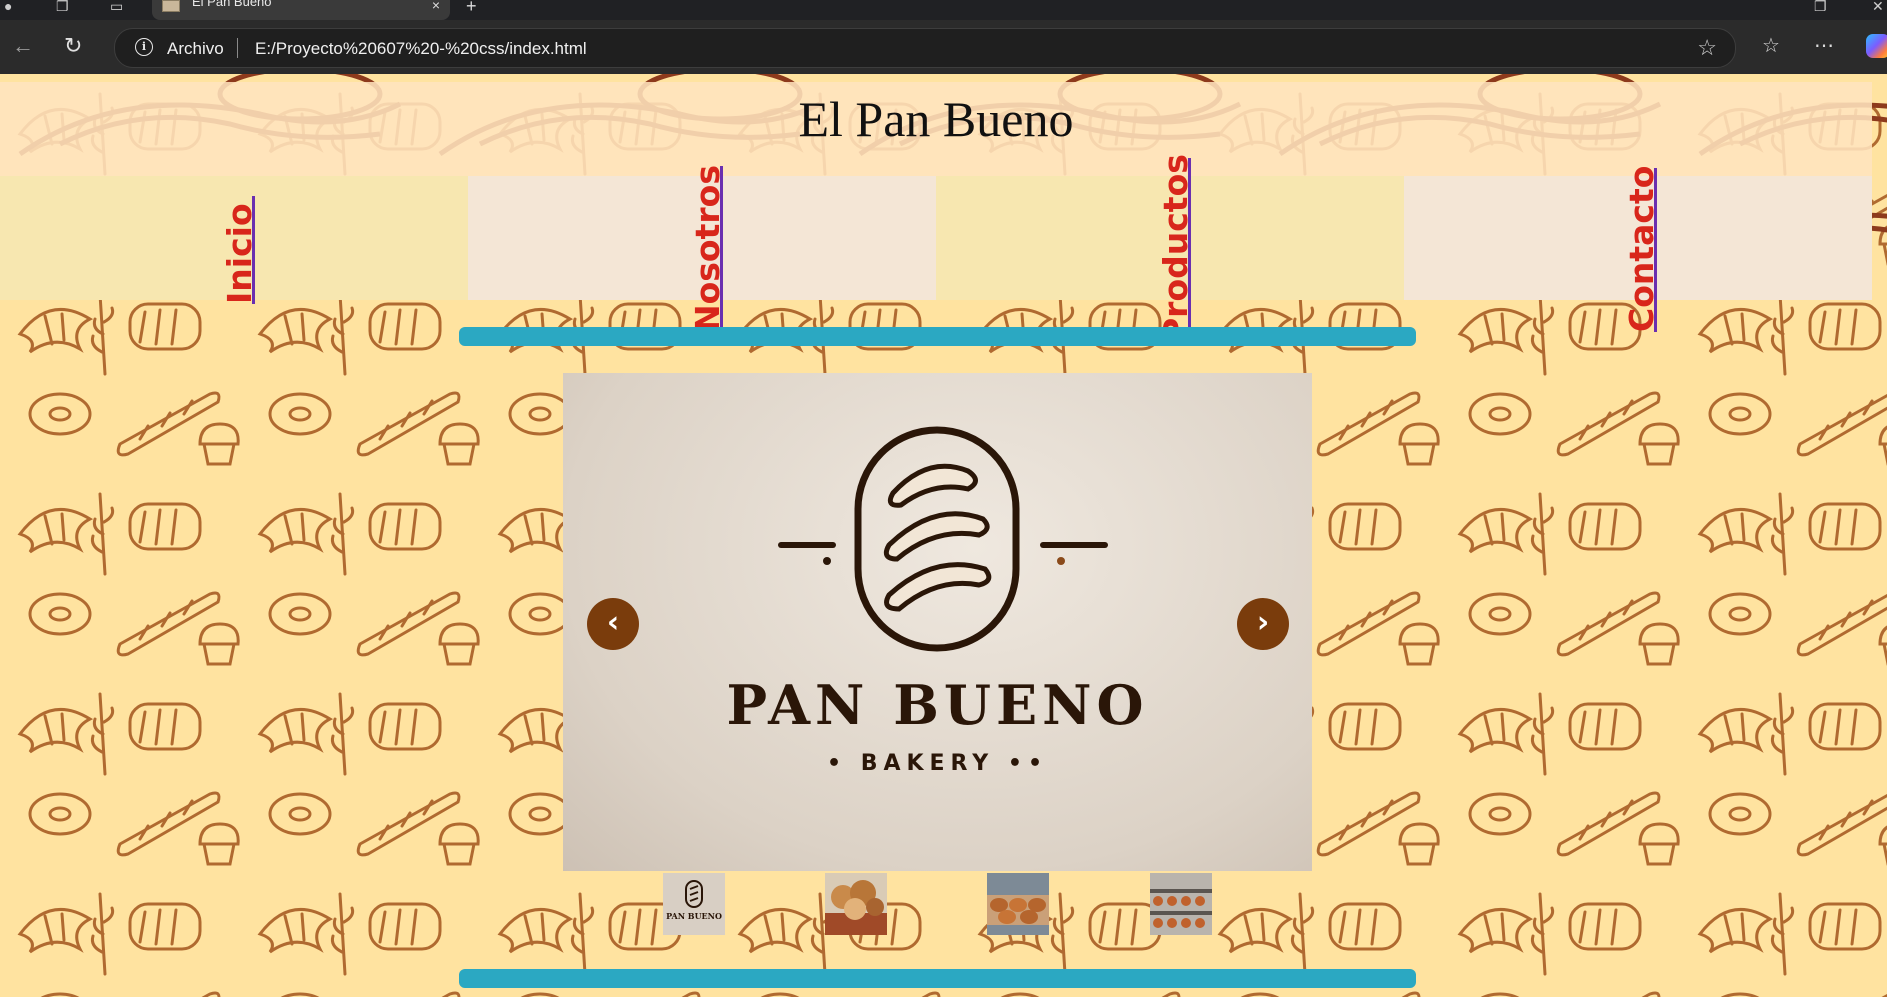 This screenshot has height=997, width=1887. I want to click on nav-underline-contacto, so click(1655, 250).